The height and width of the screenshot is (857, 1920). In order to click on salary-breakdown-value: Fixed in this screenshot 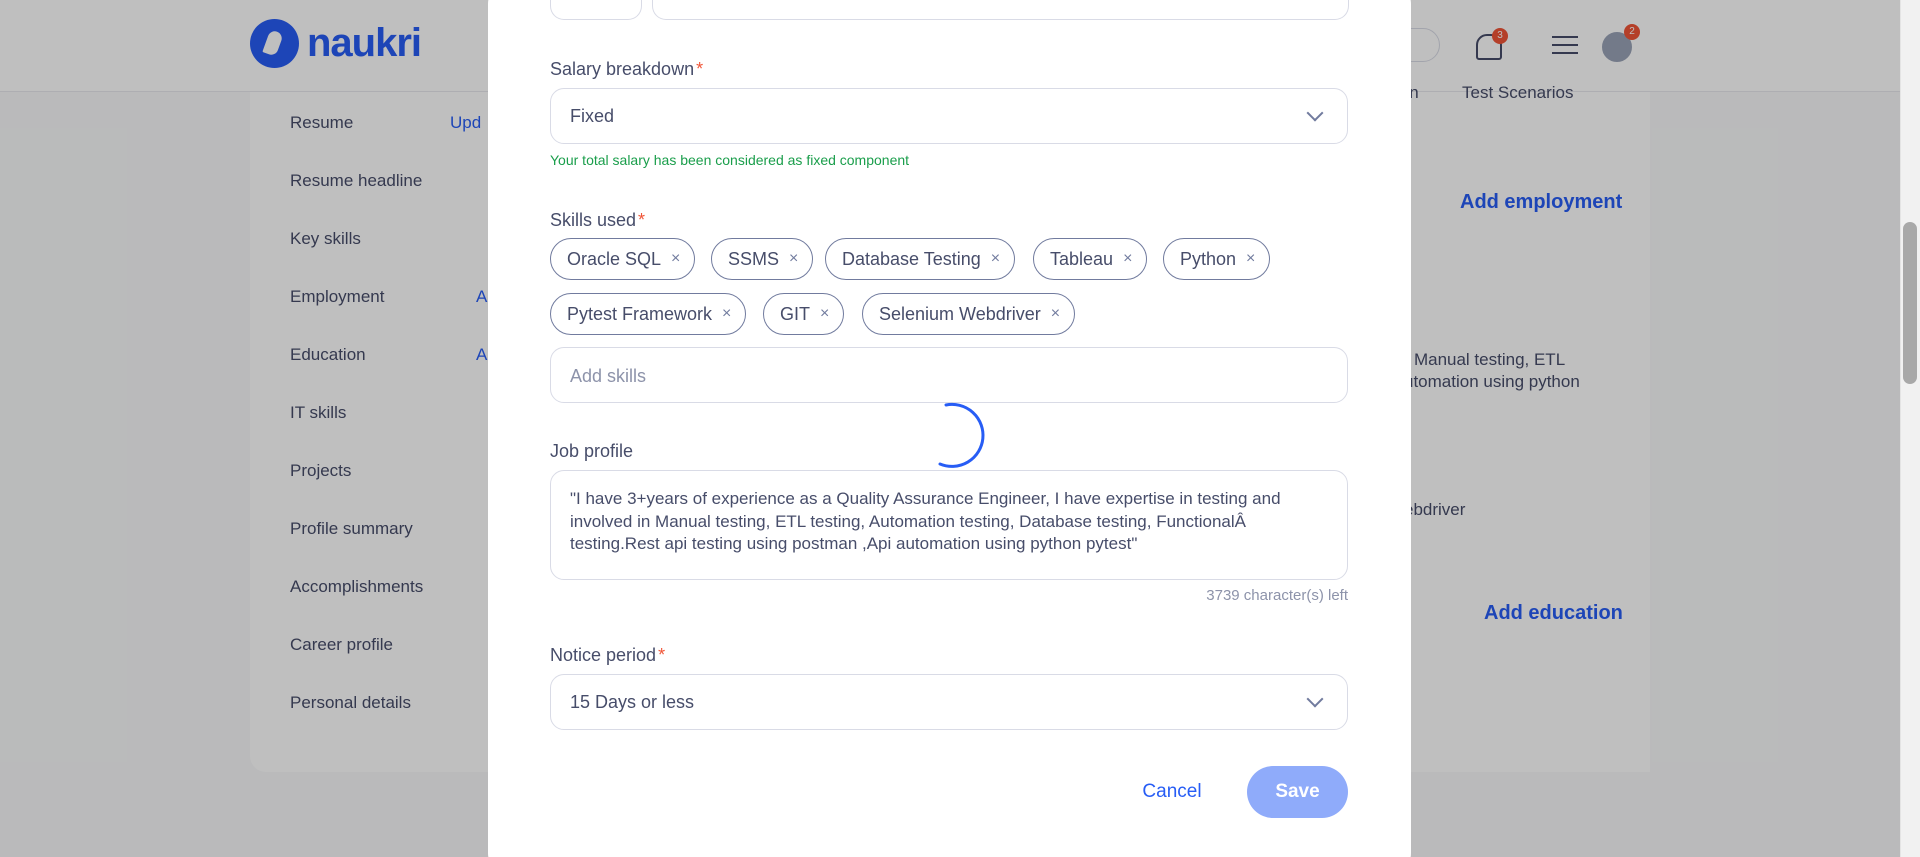, I will do `click(592, 116)`.